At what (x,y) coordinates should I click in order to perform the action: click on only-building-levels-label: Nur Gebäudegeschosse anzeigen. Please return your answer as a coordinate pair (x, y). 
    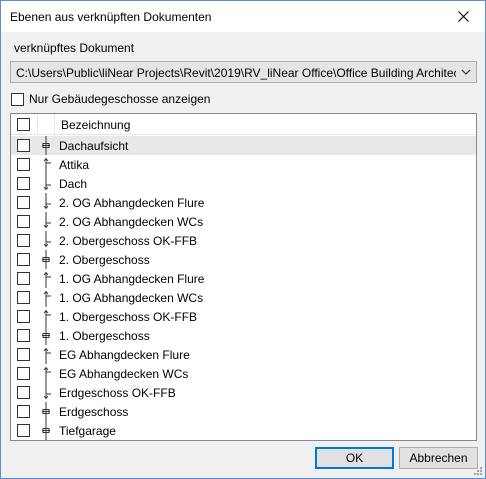
    Looking at the image, I should click on (120, 99).